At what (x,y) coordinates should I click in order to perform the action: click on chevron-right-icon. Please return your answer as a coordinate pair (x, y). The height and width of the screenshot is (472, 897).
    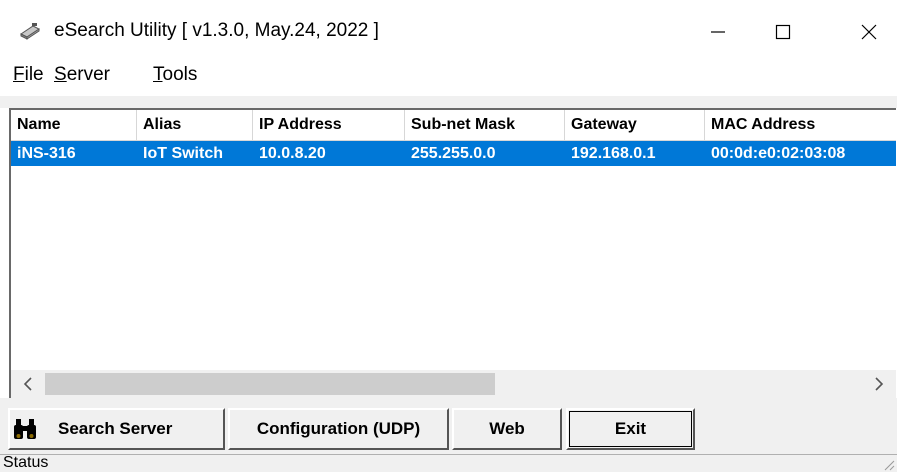
    Looking at the image, I should click on (879, 384).